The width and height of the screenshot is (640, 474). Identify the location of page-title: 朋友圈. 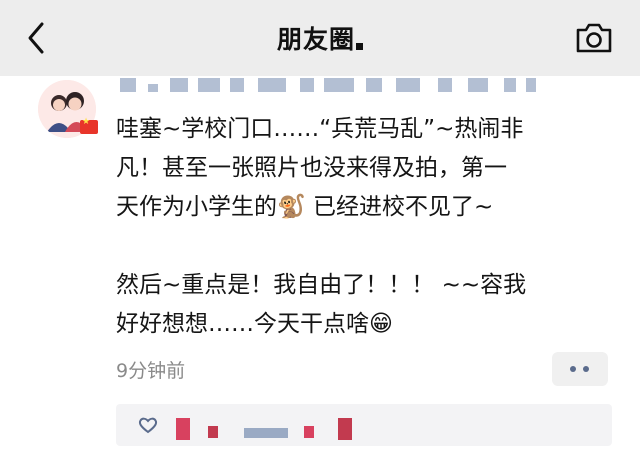
(320, 38).